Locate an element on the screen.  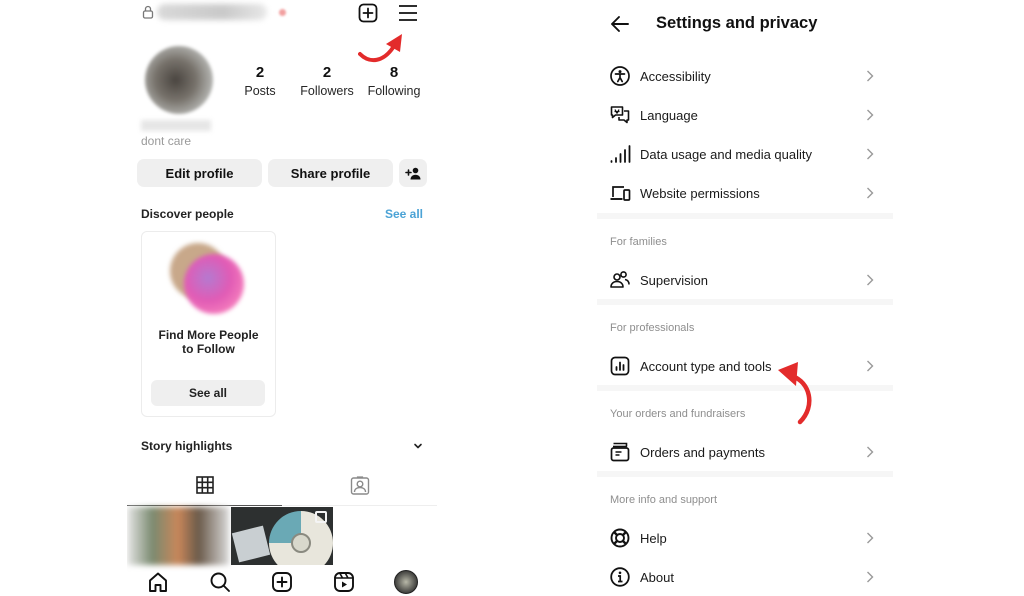
search-icon is located at coordinates (220, 582).